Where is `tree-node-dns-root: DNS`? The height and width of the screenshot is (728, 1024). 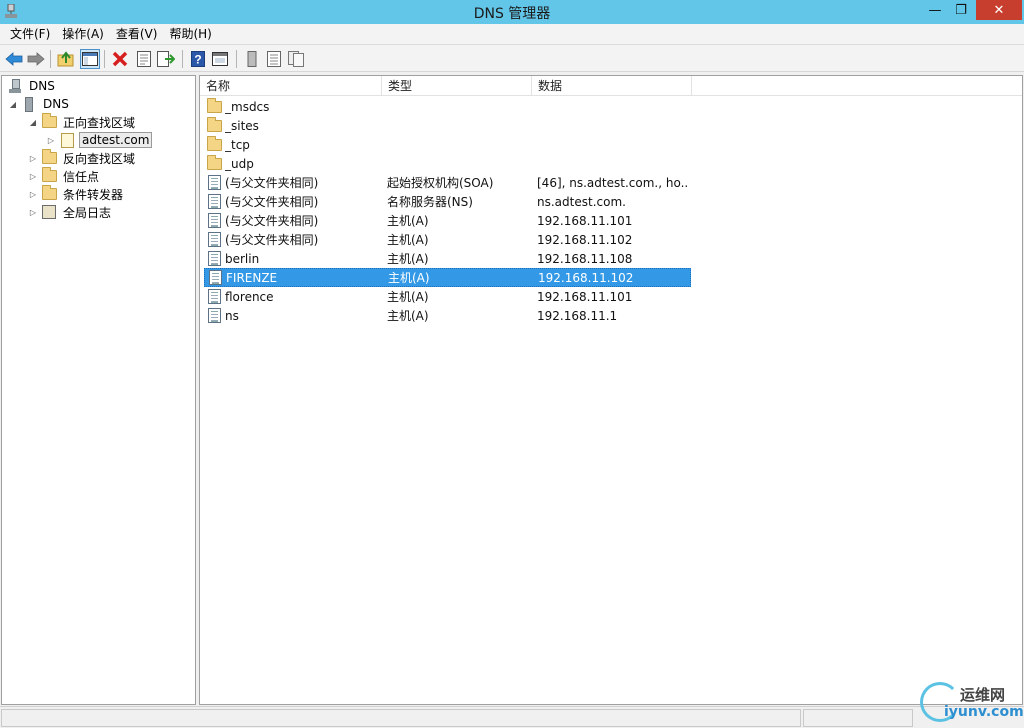 tree-node-dns-root: DNS is located at coordinates (30, 86).